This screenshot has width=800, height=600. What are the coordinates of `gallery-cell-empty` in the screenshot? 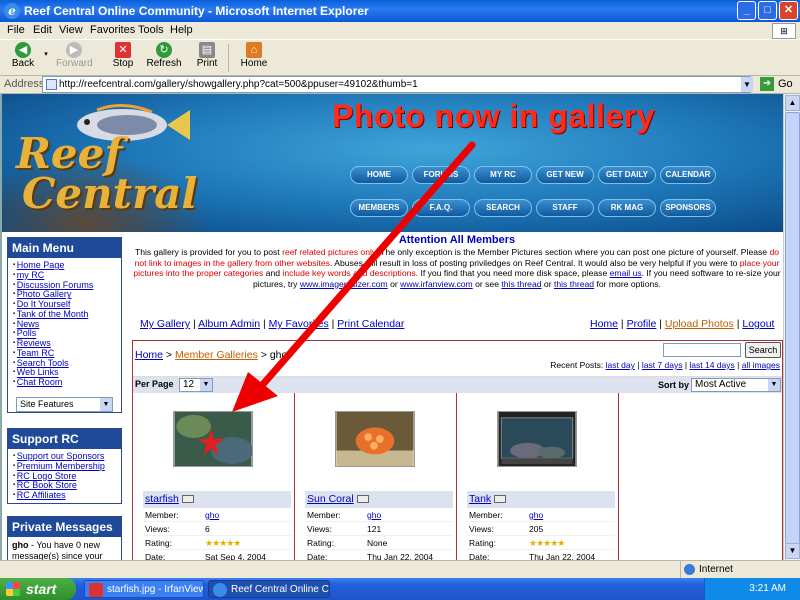 It's located at (700, 476).